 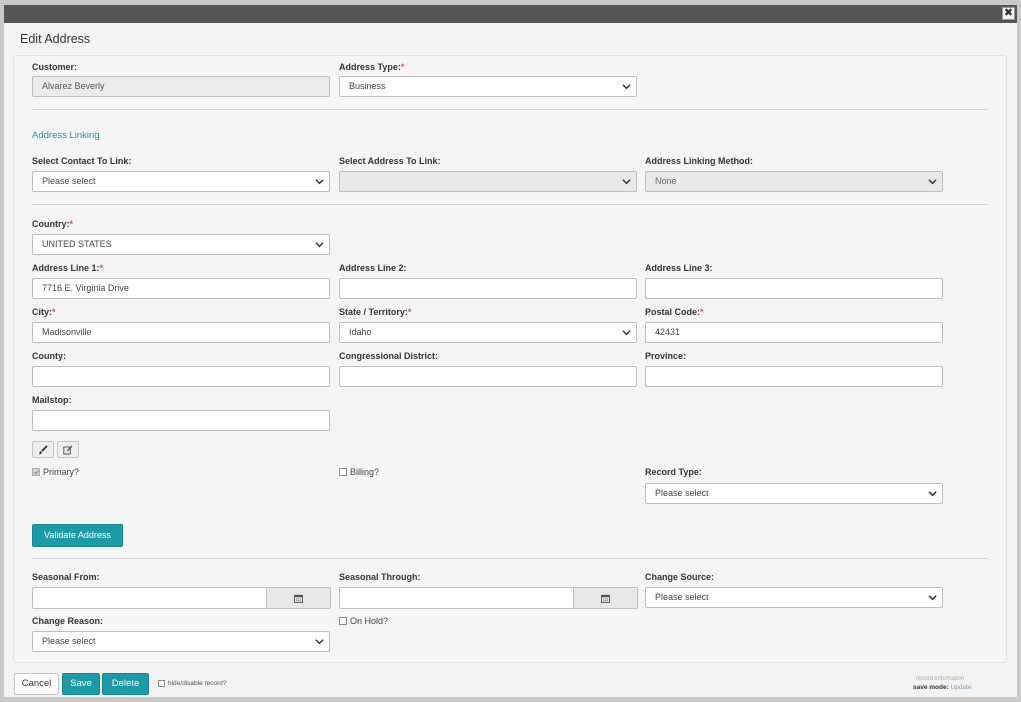 I want to click on address-line2-input, so click(x=488, y=288).